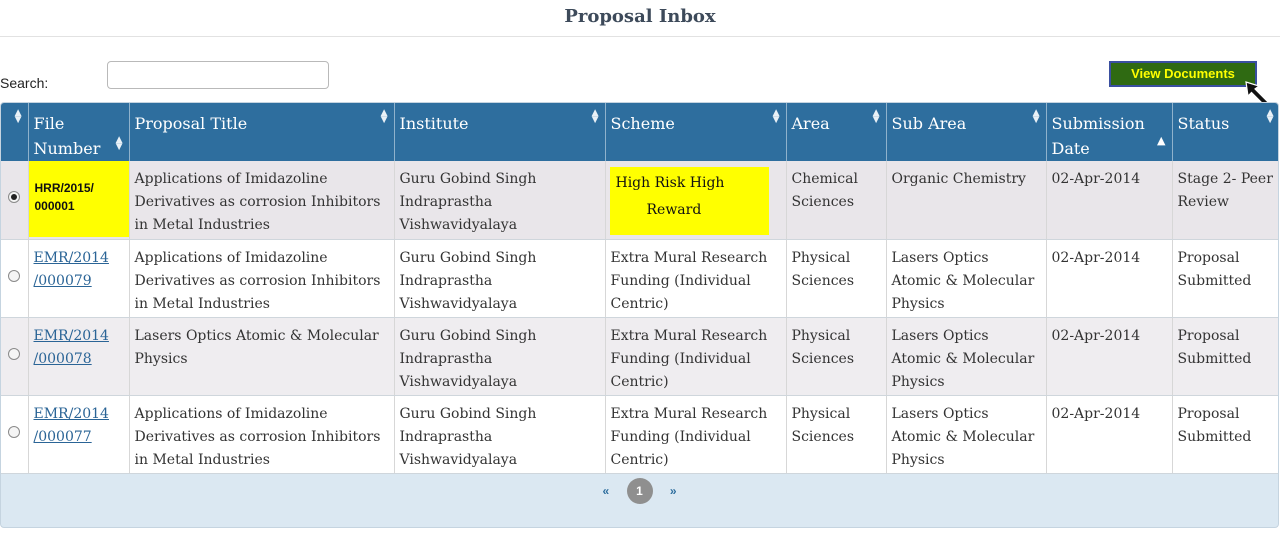 This screenshot has height=536, width=1280. What do you see at coordinates (262, 356) in the screenshot?
I see `proposal-title-cell: Lasers Optics Atomic & Molecular Physics` at bounding box center [262, 356].